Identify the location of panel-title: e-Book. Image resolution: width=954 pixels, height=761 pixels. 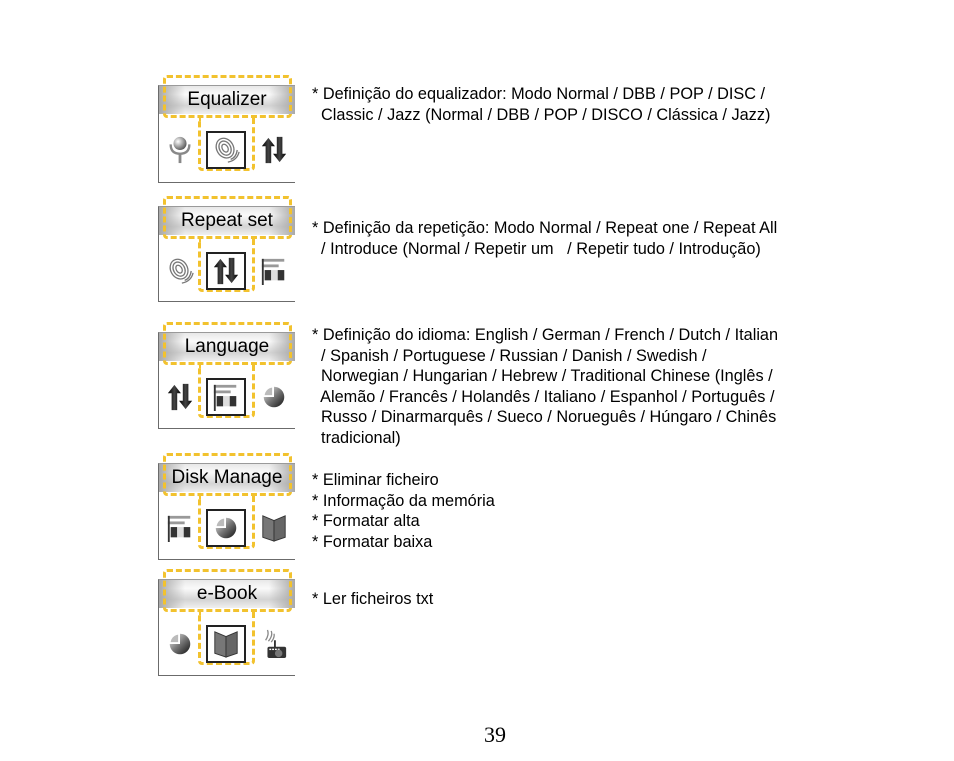
(227, 593).